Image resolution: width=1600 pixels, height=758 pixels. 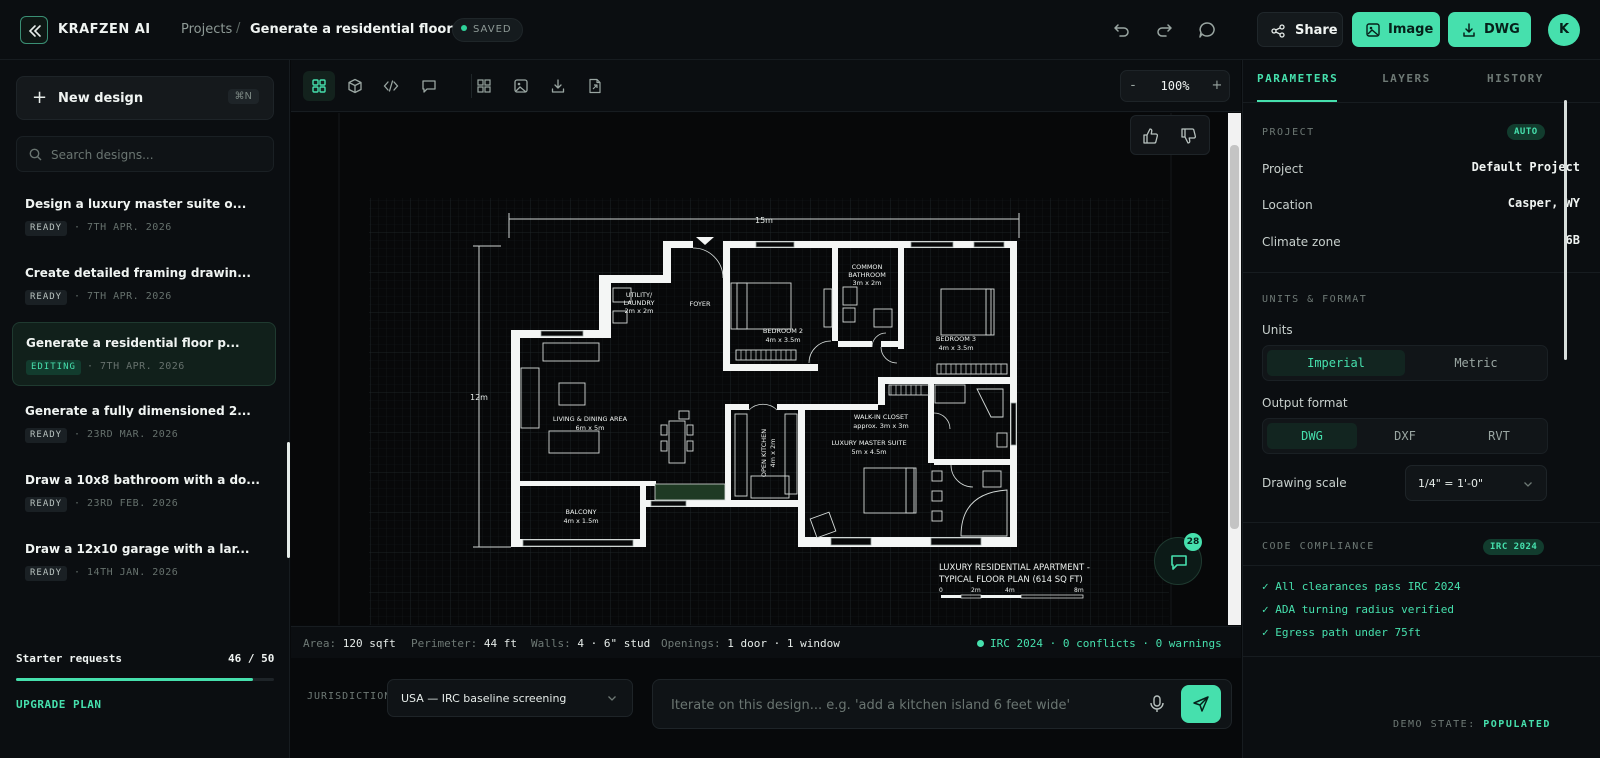 I want to click on comments-view-button, so click(x=429, y=86).